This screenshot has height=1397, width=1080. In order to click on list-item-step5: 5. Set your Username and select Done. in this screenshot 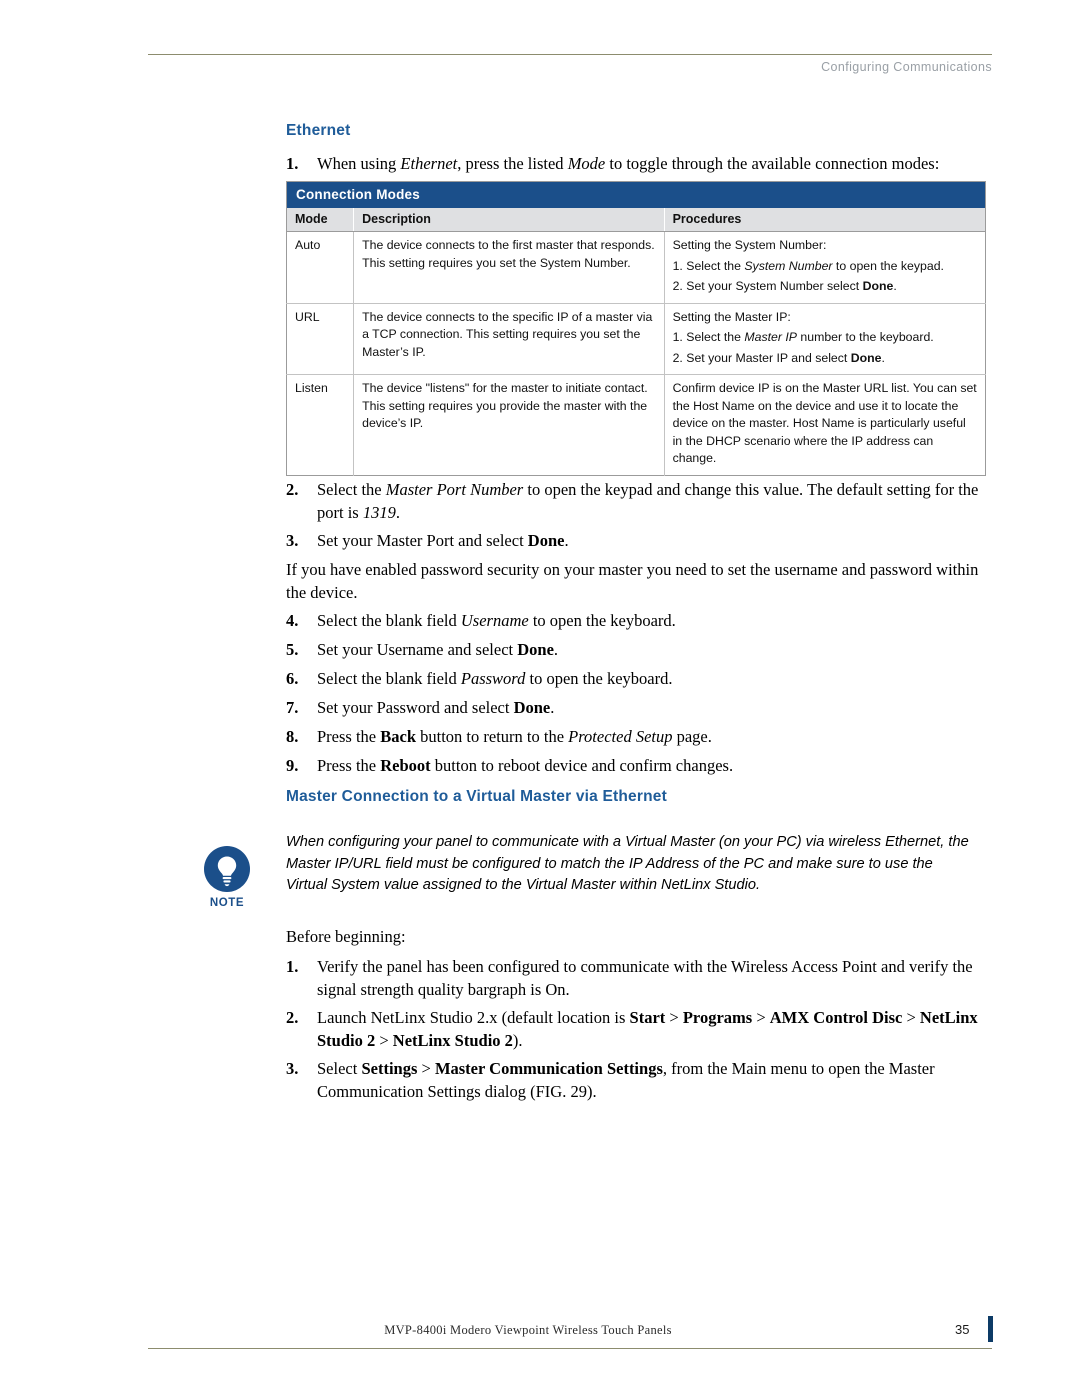, I will do `click(636, 650)`.